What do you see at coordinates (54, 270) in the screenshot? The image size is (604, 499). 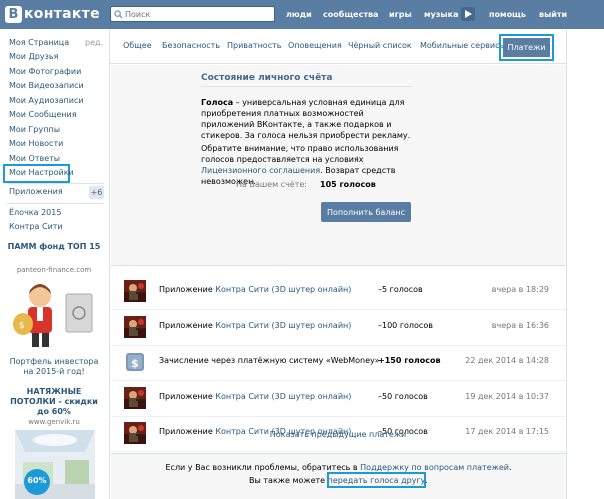 I see `ad-url: panteon-finance.com` at bounding box center [54, 270].